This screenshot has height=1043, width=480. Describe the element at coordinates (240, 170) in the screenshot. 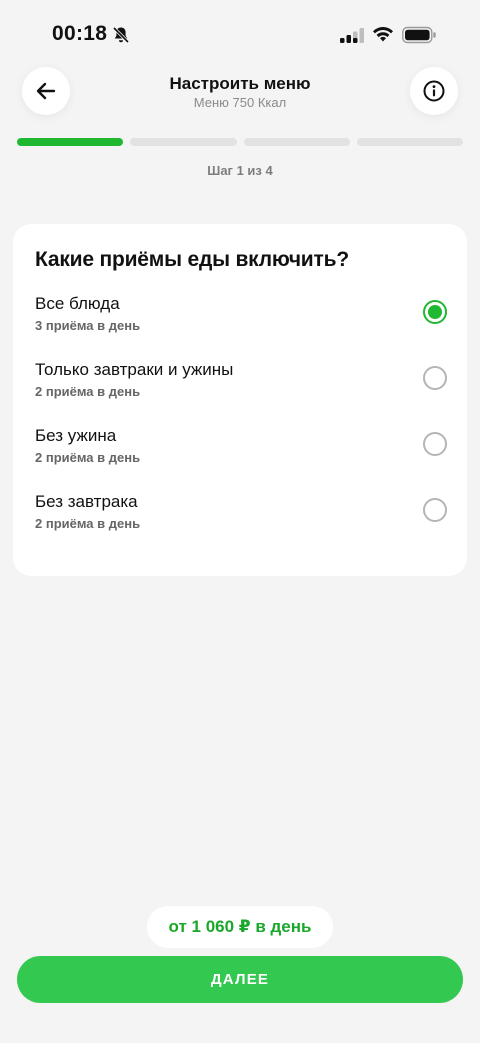

I see `step-label: Шаг 1 из 4` at that location.